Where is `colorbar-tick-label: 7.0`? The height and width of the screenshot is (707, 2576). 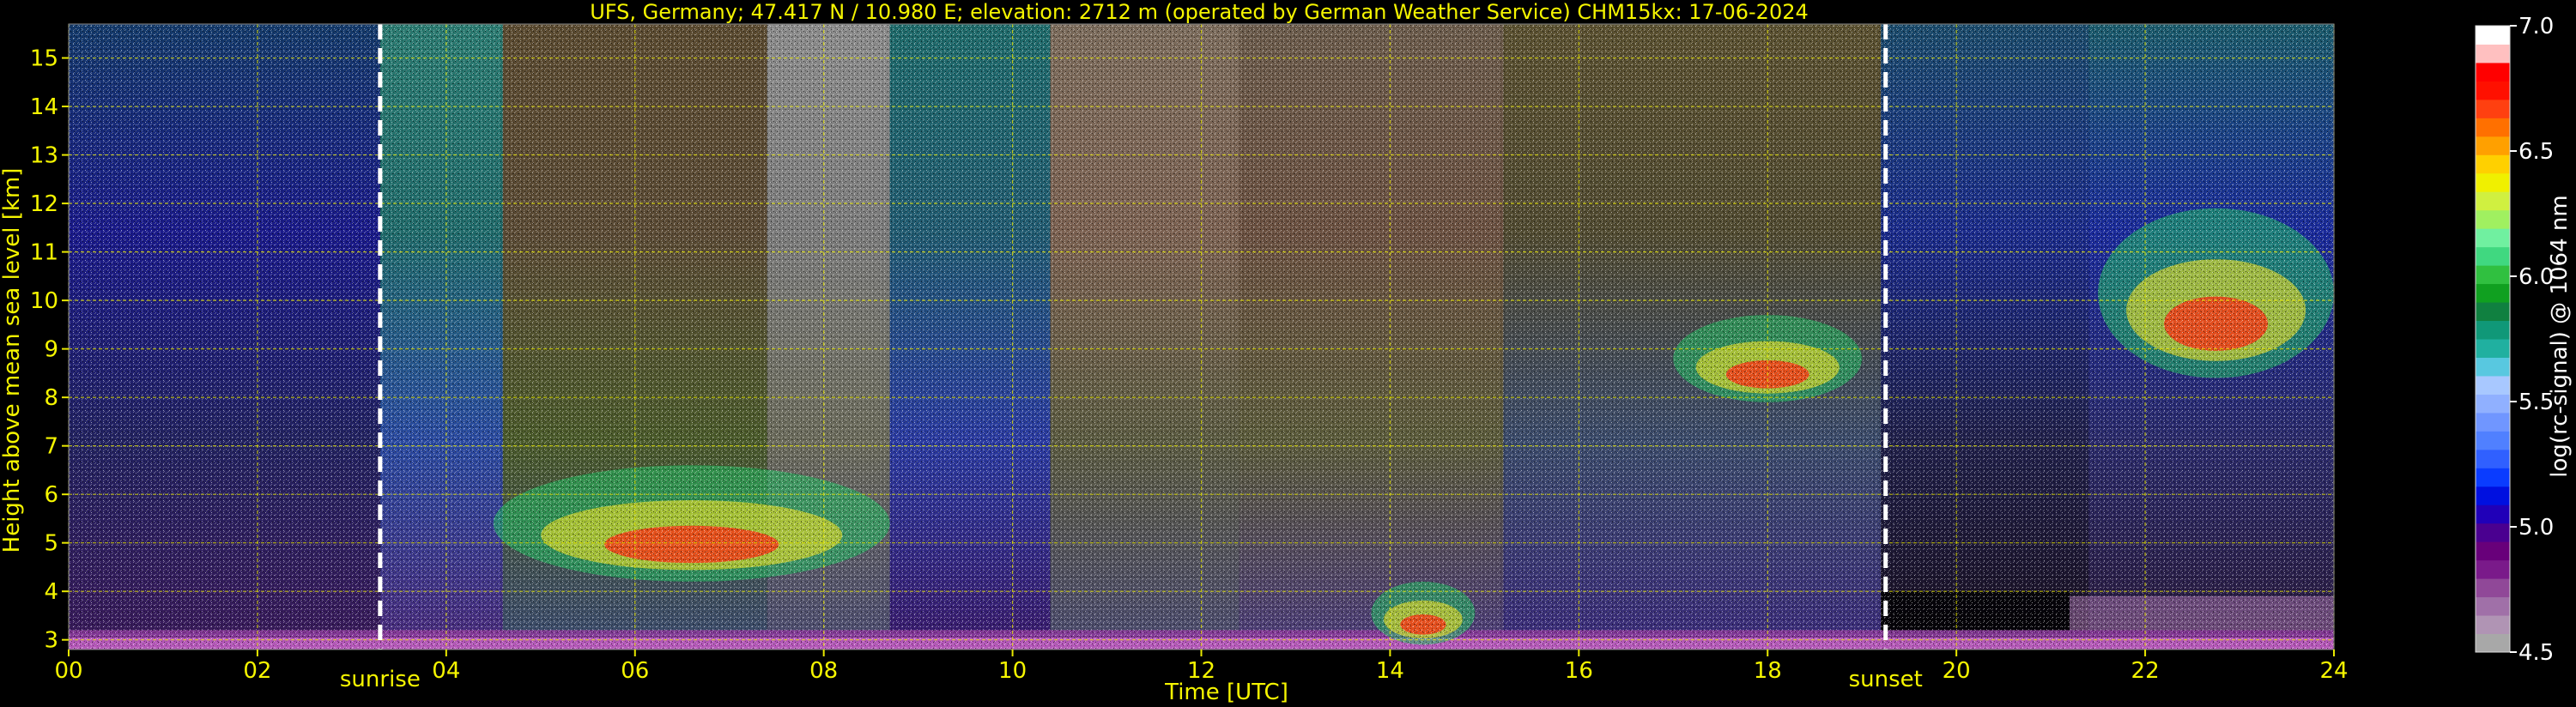 colorbar-tick-label: 7.0 is located at coordinates (2536, 26).